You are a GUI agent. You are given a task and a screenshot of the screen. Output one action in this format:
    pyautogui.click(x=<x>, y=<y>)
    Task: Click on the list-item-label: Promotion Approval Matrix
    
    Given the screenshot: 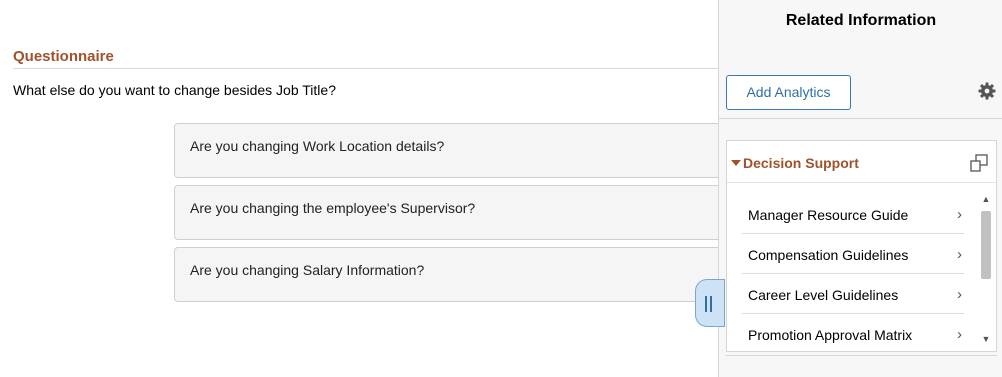 What is the action you would take?
    pyautogui.click(x=830, y=335)
    